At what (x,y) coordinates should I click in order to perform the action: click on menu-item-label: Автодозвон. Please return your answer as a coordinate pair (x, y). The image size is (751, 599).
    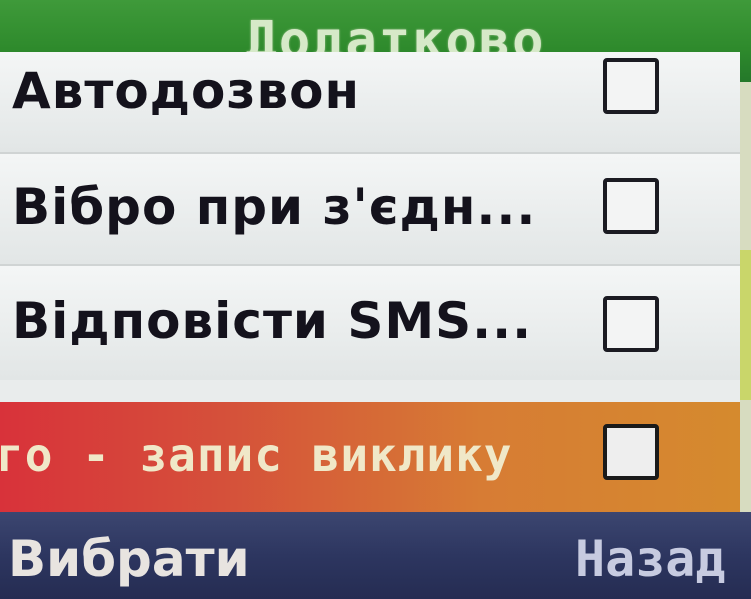
    Looking at the image, I should click on (186, 91).